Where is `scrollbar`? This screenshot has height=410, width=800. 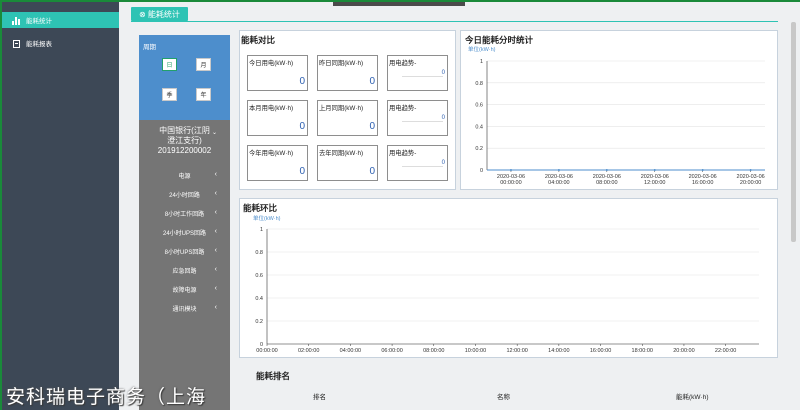 scrollbar is located at coordinates (793, 132).